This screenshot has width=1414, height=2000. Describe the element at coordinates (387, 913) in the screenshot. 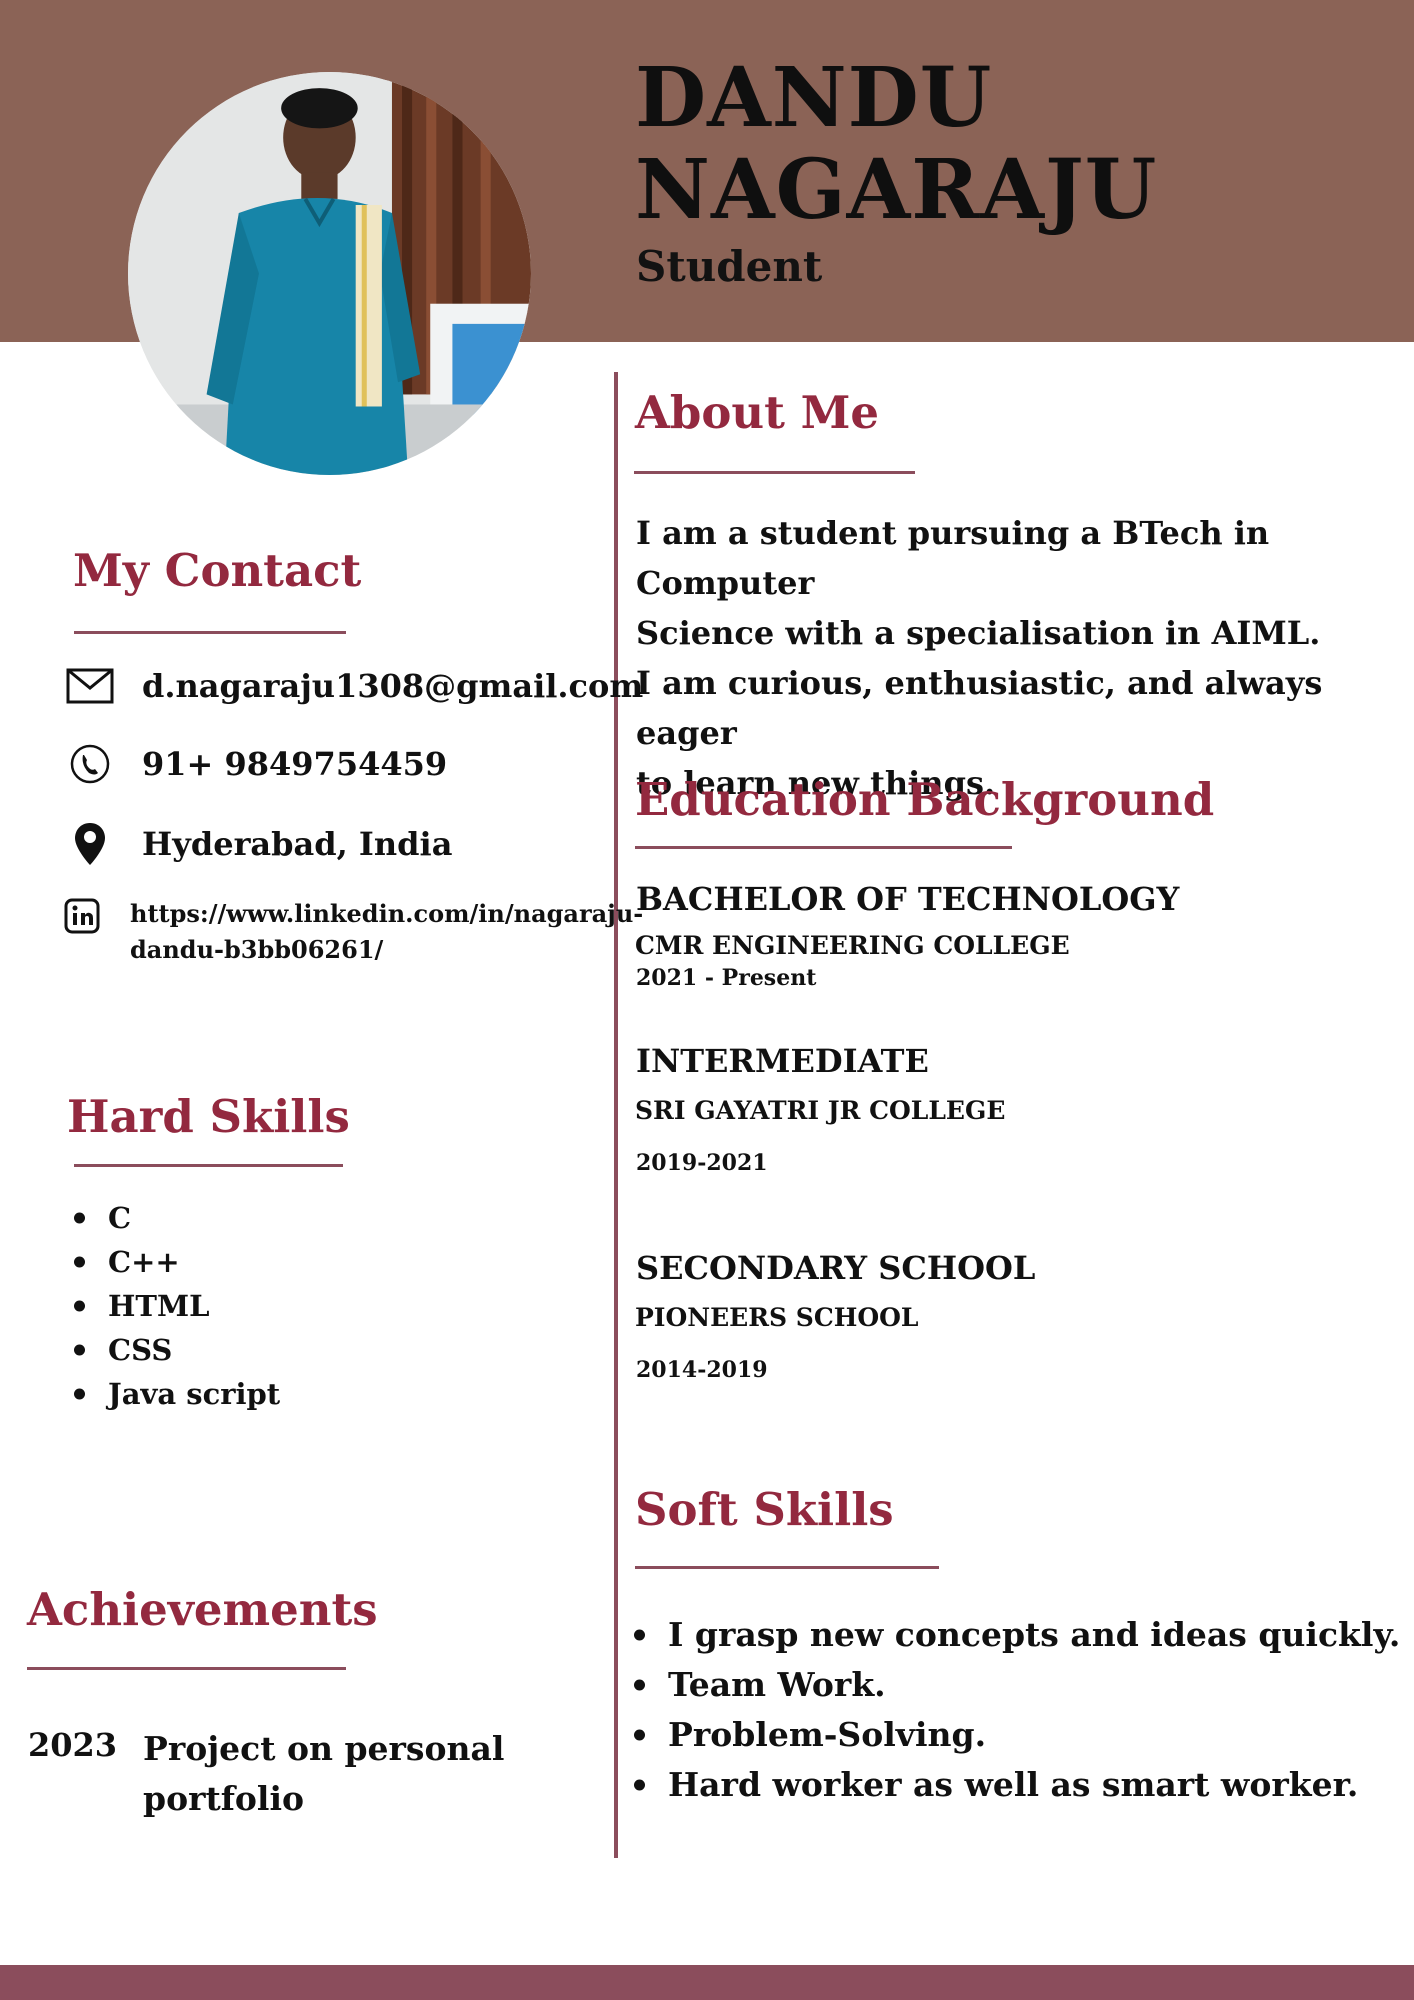

I see `linkedin-line-1: https://www.linkedin.com/in/nagaraju-` at that location.